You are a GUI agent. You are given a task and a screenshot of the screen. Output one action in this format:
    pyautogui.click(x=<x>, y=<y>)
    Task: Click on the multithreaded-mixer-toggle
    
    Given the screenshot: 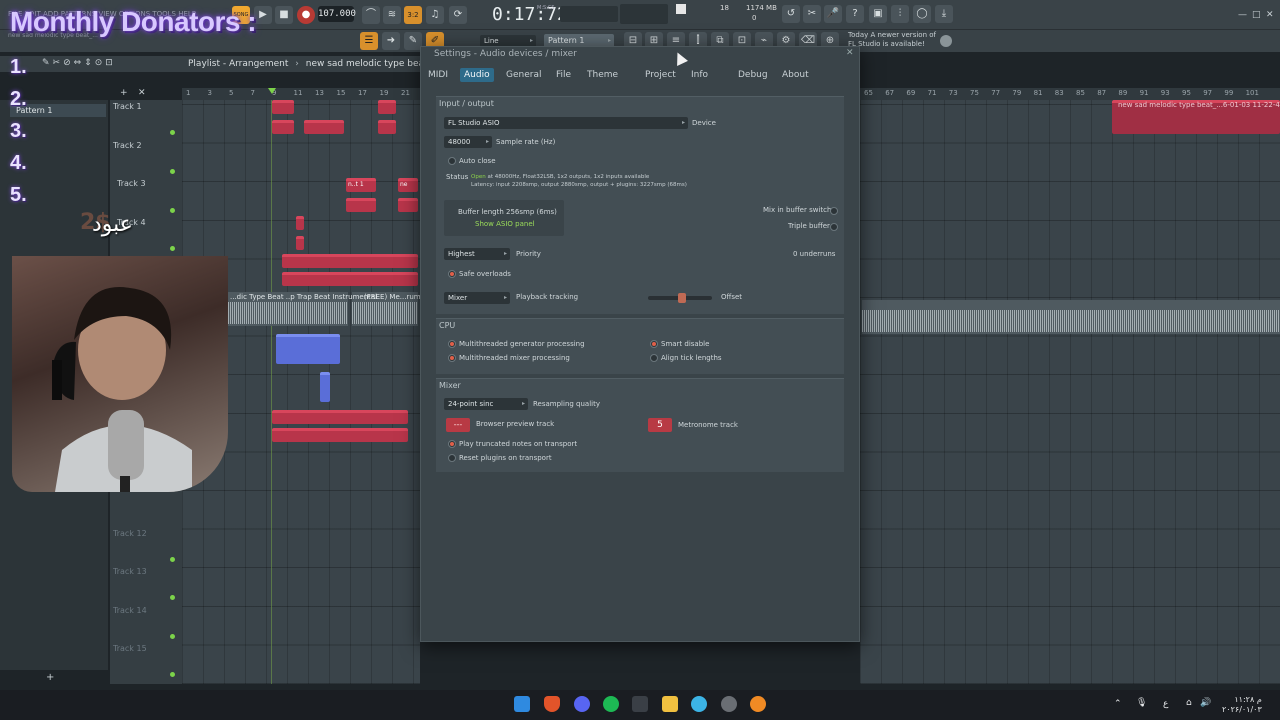 What is the action you would take?
    pyautogui.click(x=452, y=358)
    